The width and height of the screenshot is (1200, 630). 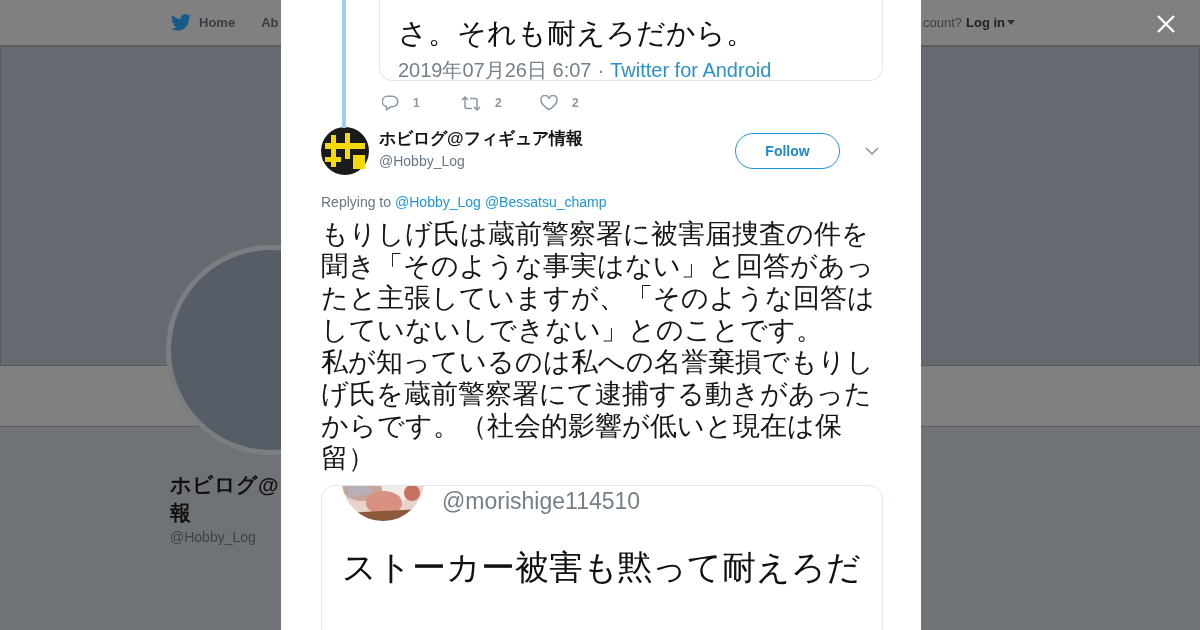 I want to click on speech-bubble-icon, so click(x=390, y=103).